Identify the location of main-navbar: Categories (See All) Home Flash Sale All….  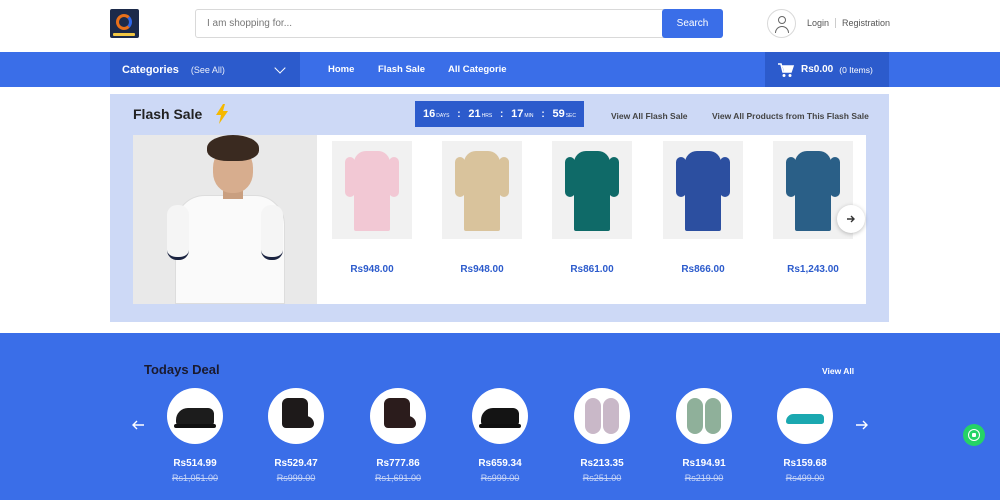
(500, 69).